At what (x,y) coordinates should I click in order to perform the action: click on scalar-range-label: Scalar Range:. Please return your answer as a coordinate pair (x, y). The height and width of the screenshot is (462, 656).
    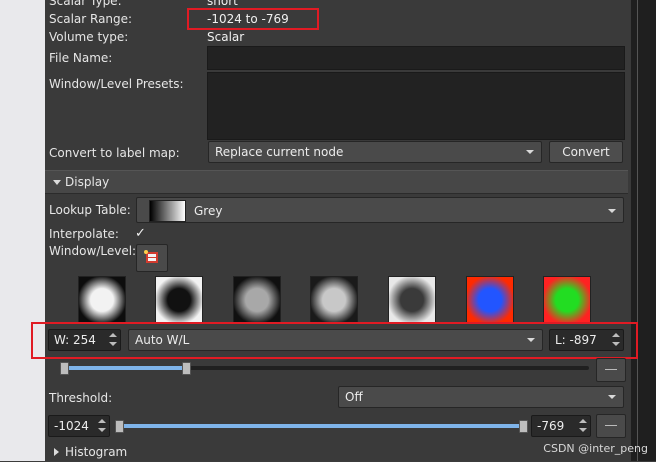
    Looking at the image, I should click on (91, 19).